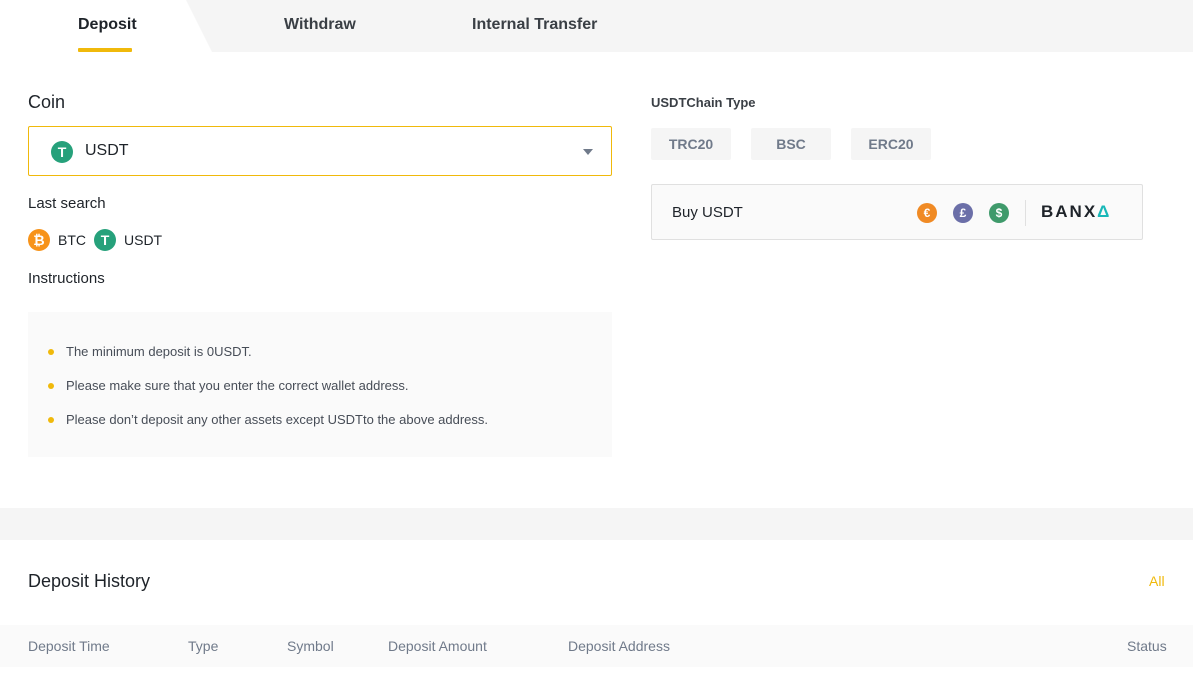  I want to click on chain-option-bsc: BSC, so click(791, 144).